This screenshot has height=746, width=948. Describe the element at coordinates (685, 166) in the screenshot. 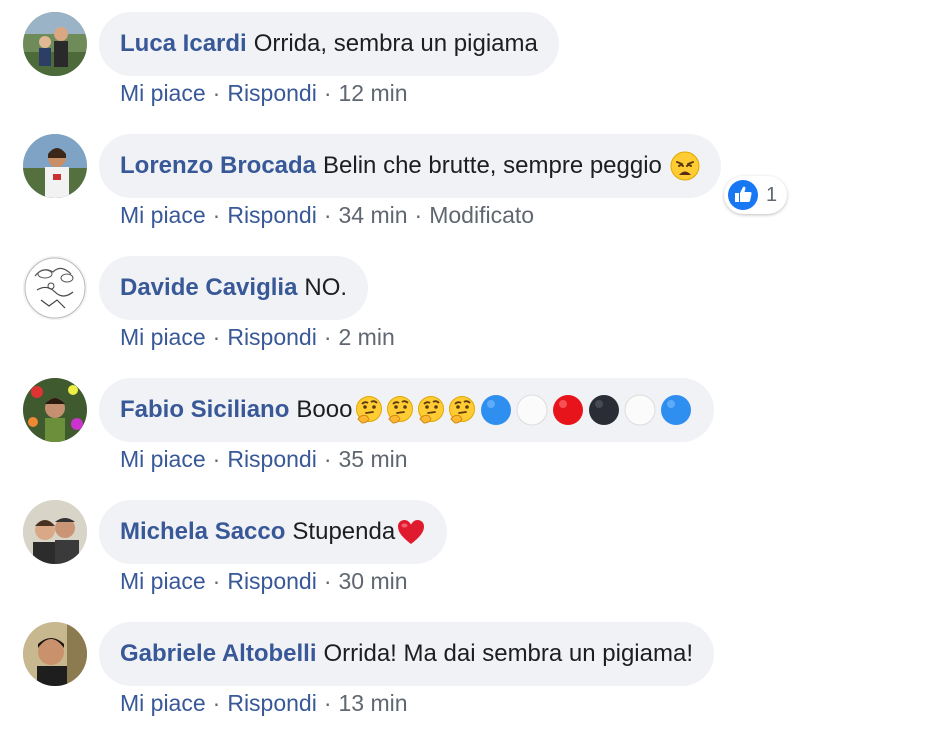

I see `weary-face-icon` at that location.